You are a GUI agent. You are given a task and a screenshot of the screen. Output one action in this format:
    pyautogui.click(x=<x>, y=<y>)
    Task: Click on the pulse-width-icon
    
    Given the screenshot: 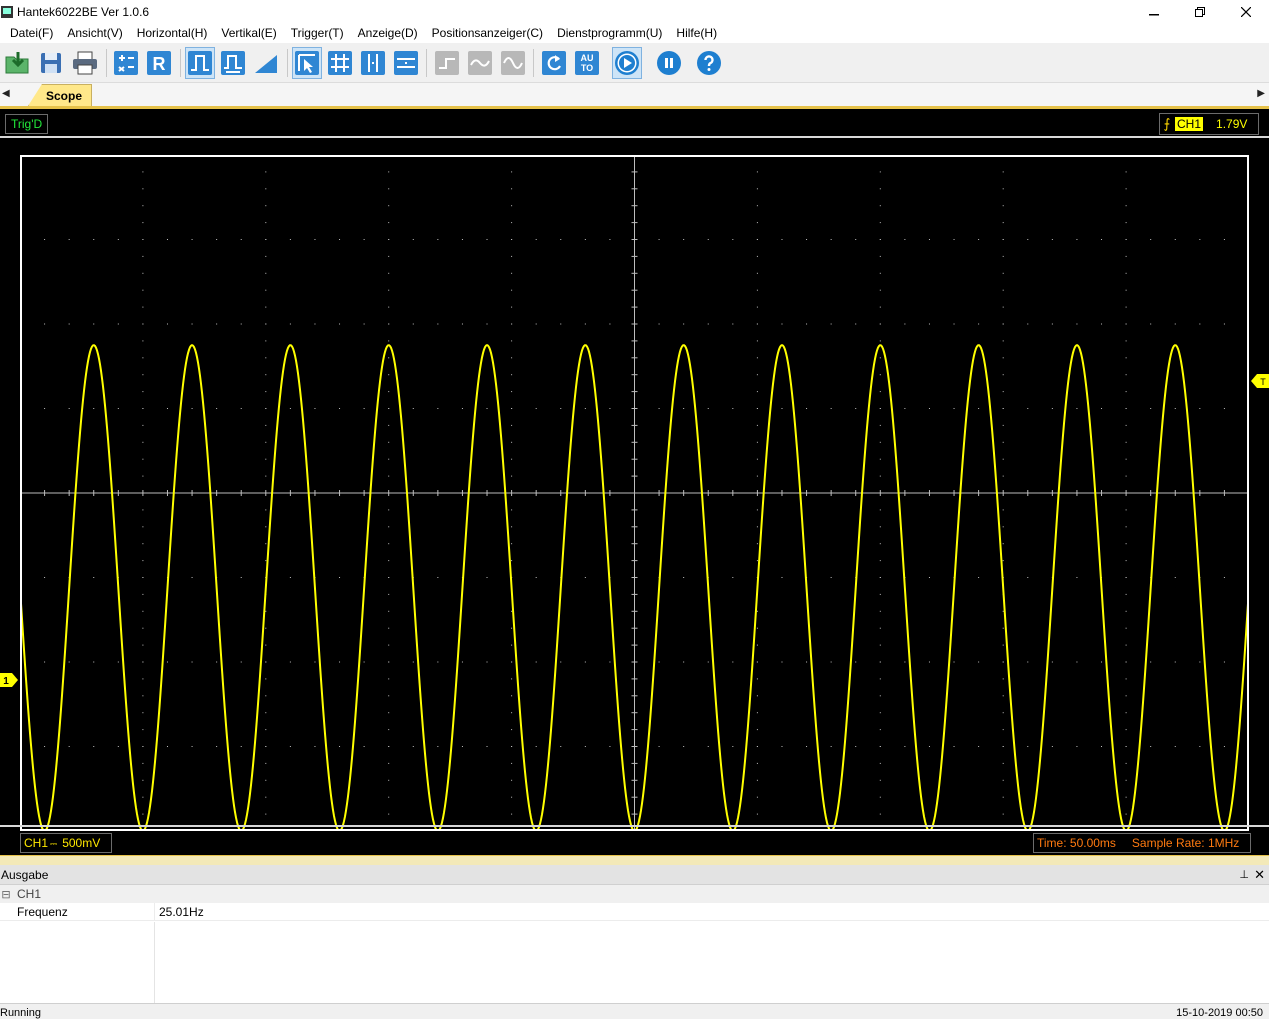 What is the action you would take?
    pyautogui.click(x=233, y=63)
    